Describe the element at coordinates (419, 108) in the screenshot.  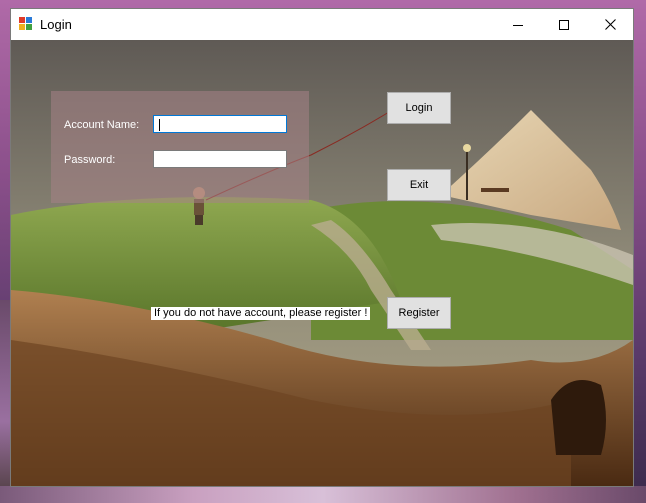
I see `login-button: Login` at that location.